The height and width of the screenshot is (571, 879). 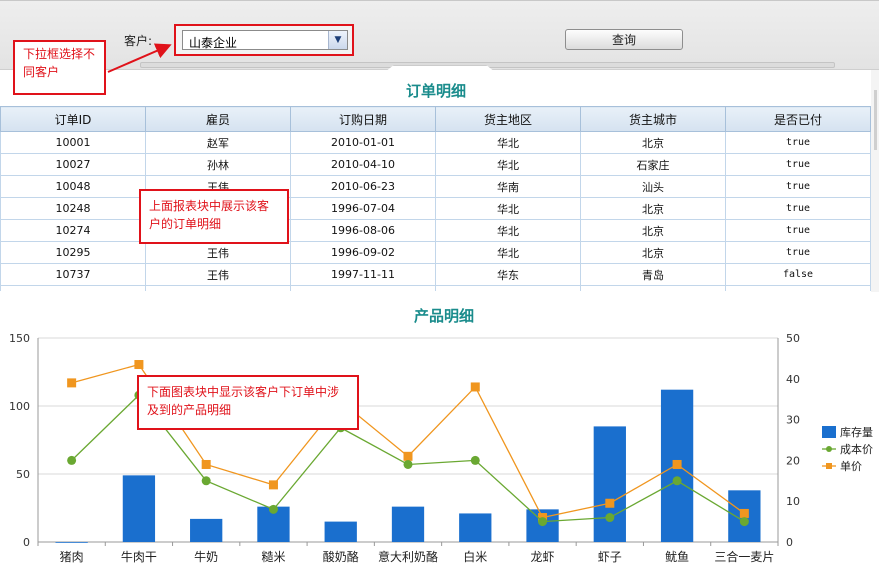 I want to click on y-right-tick-label: 20, so click(x=793, y=460).